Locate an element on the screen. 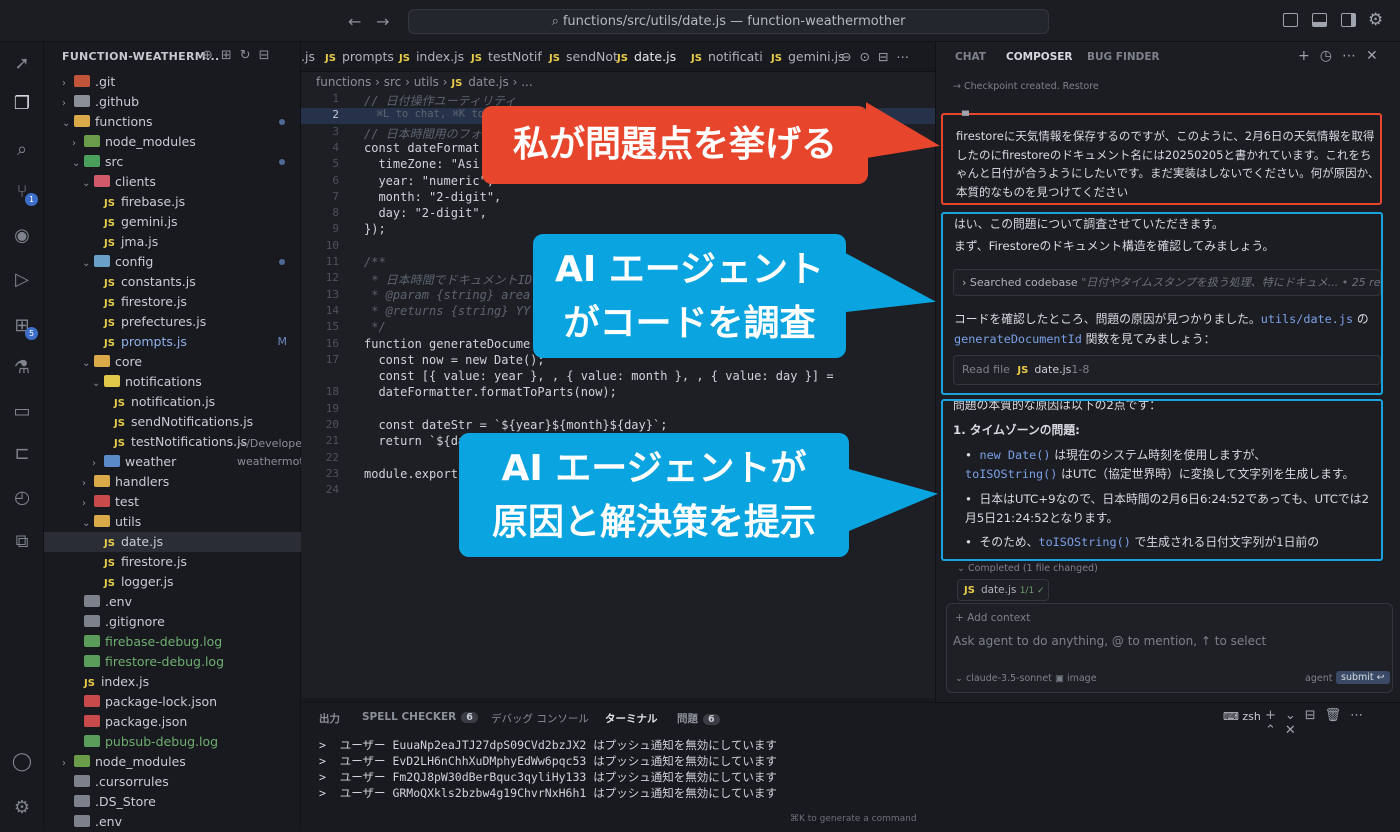 The width and height of the screenshot is (1400, 832). hierarchy-icon: ⊏ is located at coordinates (22, 454).